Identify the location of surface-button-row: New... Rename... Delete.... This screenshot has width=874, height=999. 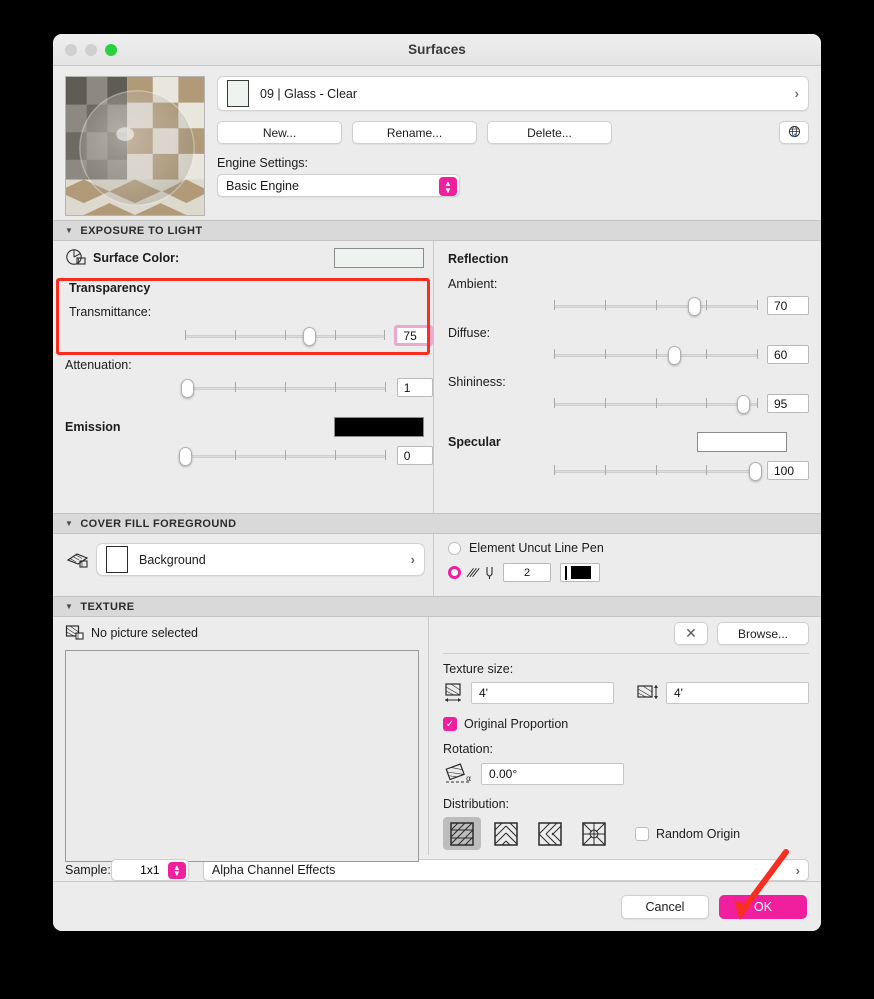
(513, 132).